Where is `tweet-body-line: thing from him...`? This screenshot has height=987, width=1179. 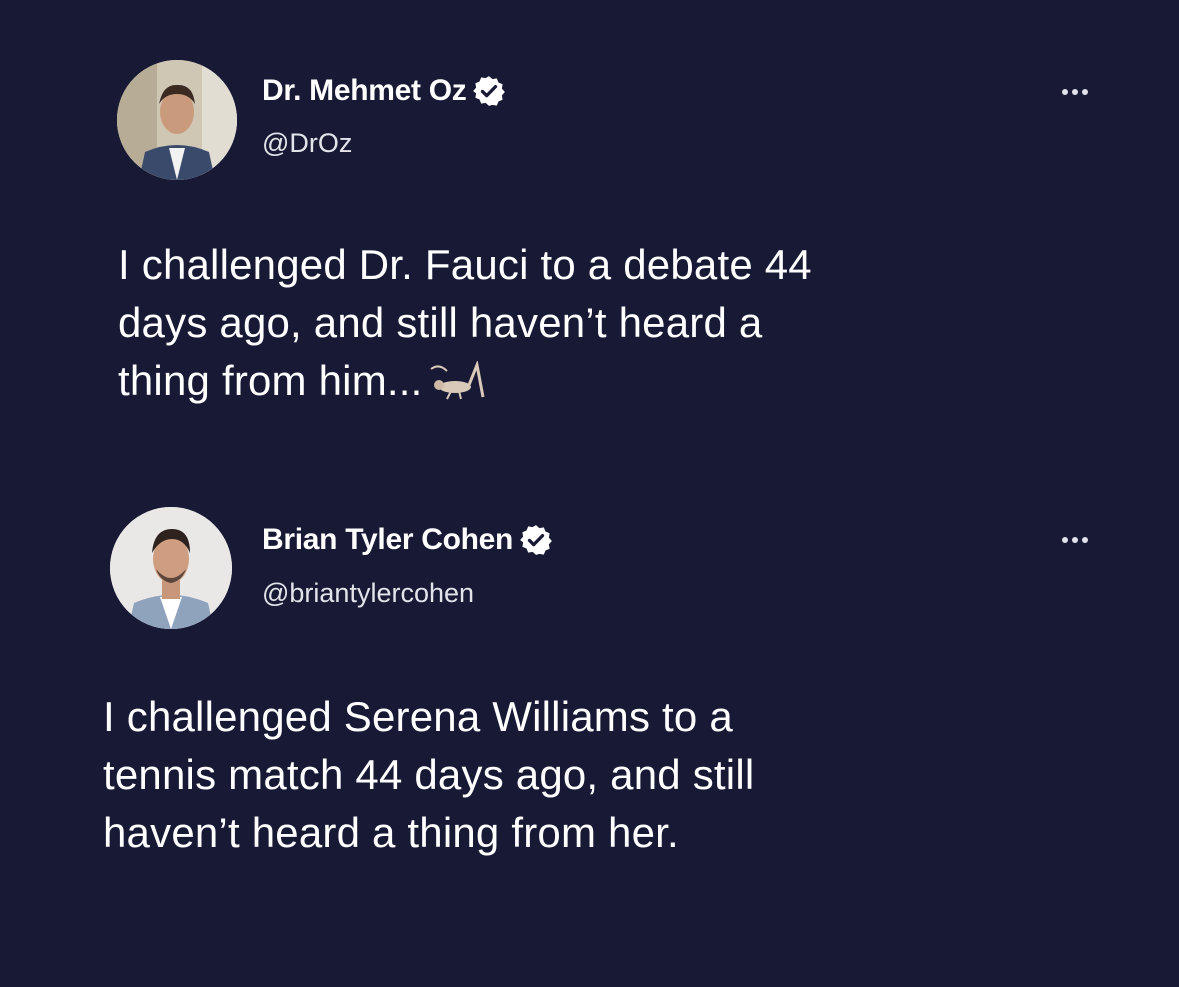 tweet-body-line: thing from him... is located at coordinates (465, 381).